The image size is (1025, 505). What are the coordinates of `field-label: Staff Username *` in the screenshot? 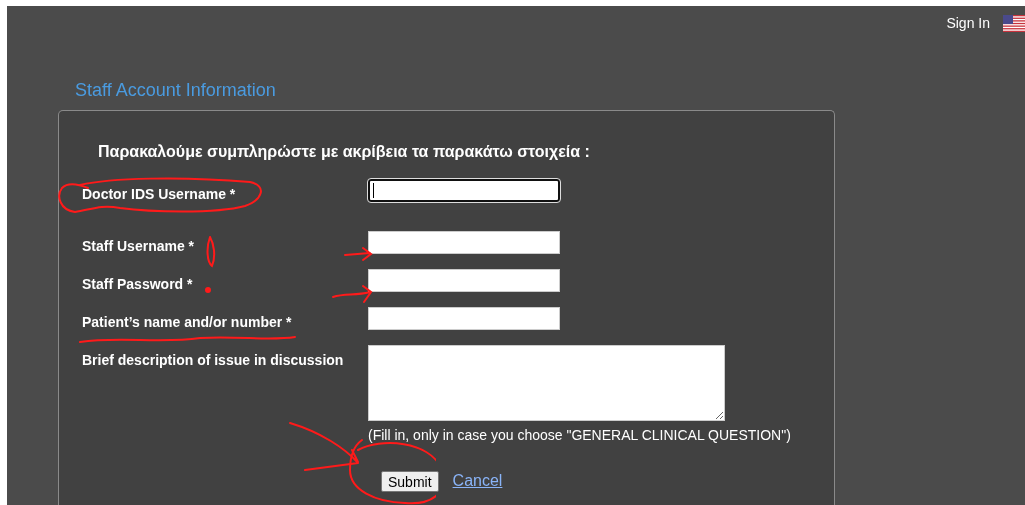 It's located at (138, 246).